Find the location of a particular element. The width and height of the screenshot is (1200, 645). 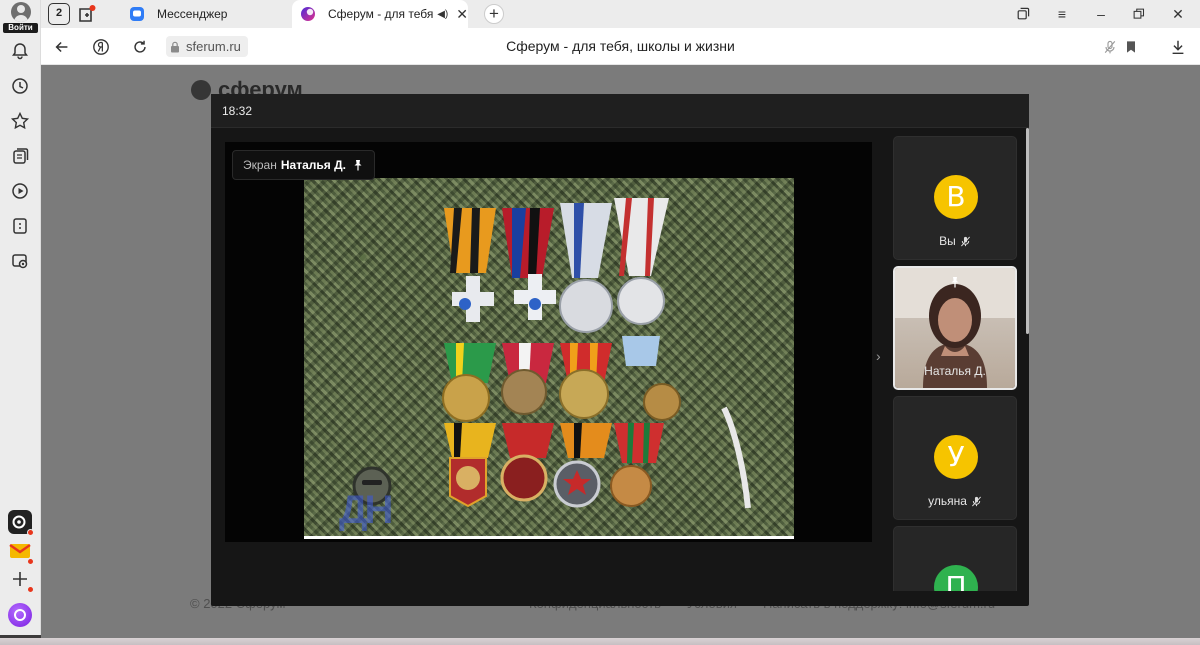

participant-tile: У ульяна is located at coordinates (955, 458).